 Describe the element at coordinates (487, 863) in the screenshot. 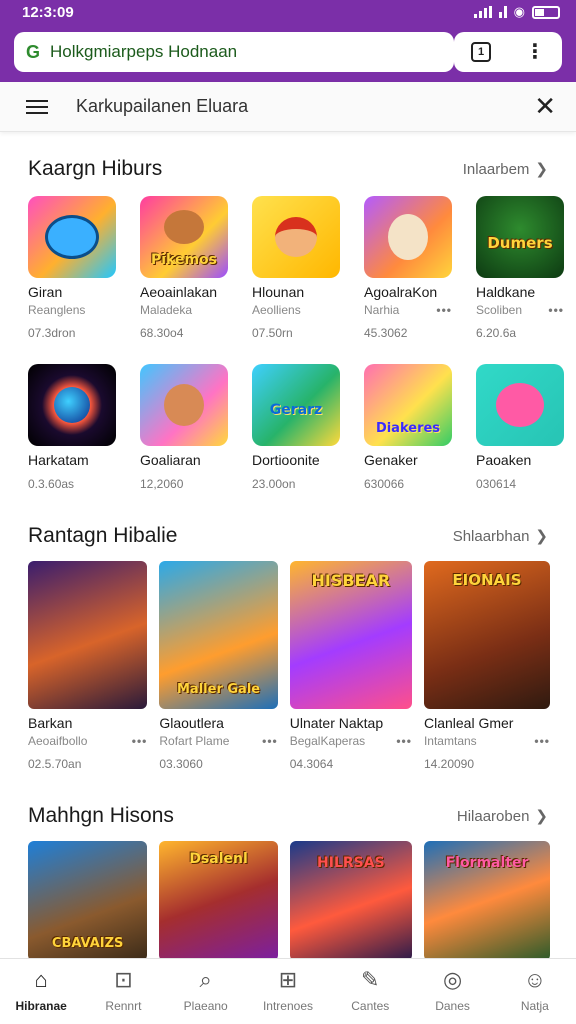

I see `app-icon-art-label: Flormalter` at that location.